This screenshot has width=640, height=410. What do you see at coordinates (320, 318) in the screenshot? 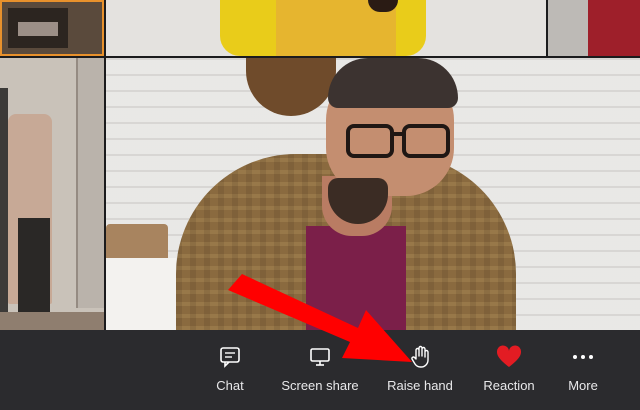
I see `annotation-arrow` at bounding box center [320, 318].